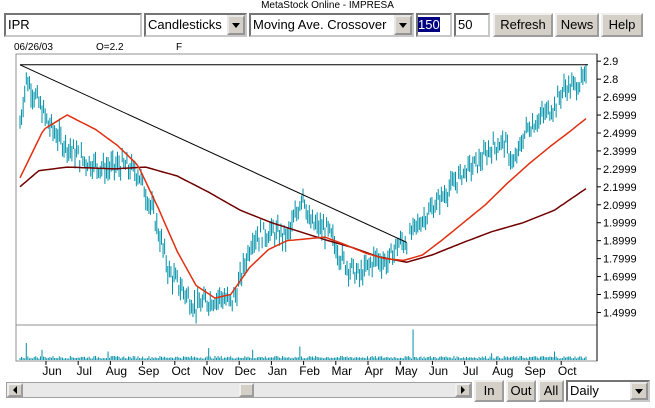 This screenshot has height=408, width=655. What do you see at coordinates (620, 242) in the screenshot?
I see `y-tick-label: 1.8999` at bounding box center [620, 242].